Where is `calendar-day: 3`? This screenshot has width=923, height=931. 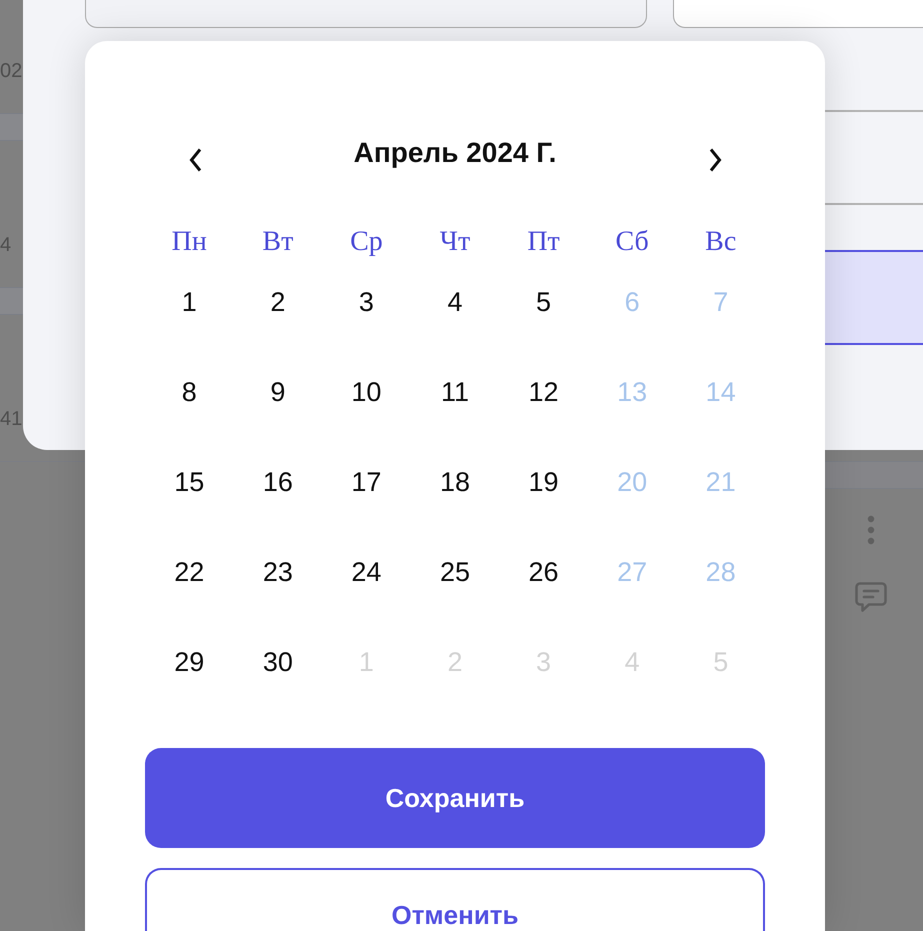
calendar-day: 3 is located at coordinates (366, 302).